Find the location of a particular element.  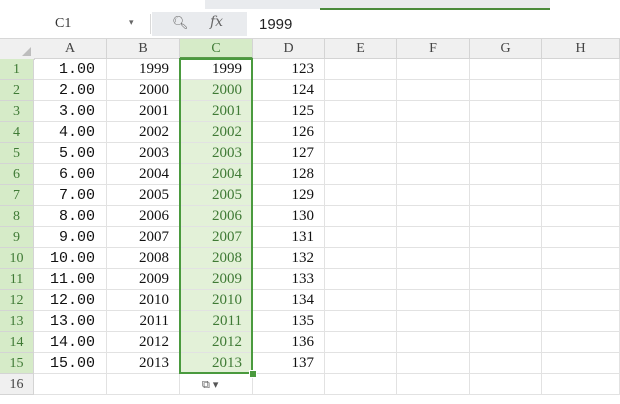

cell-g13 is located at coordinates (506, 321).